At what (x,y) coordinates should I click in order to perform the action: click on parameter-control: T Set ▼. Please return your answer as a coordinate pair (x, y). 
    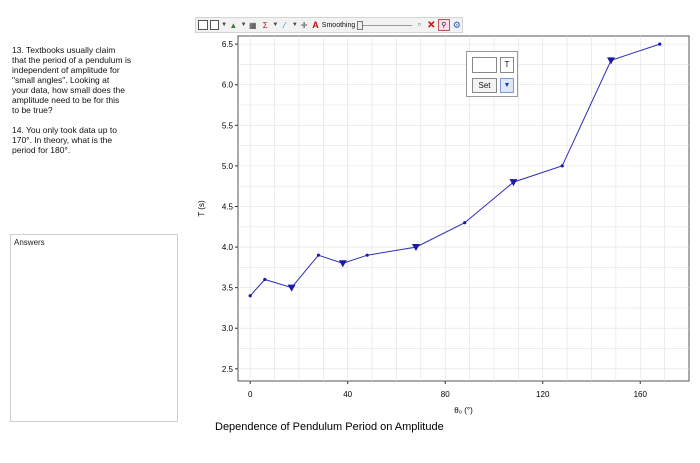
    Looking at the image, I should click on (492, 74).